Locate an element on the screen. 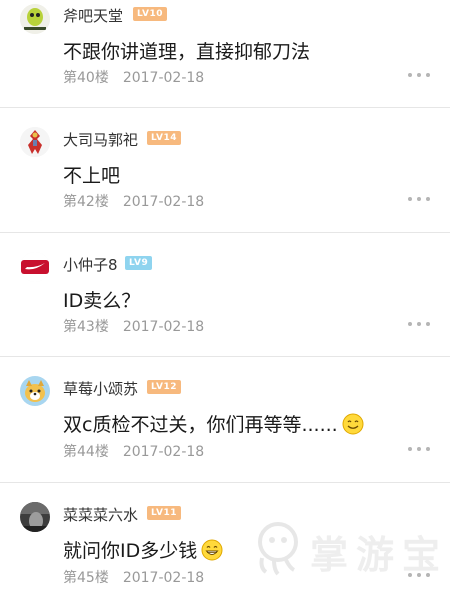 This screenshot has height=592, width=450. floor-number: 第43楼 is located at coordinates (86, 327).